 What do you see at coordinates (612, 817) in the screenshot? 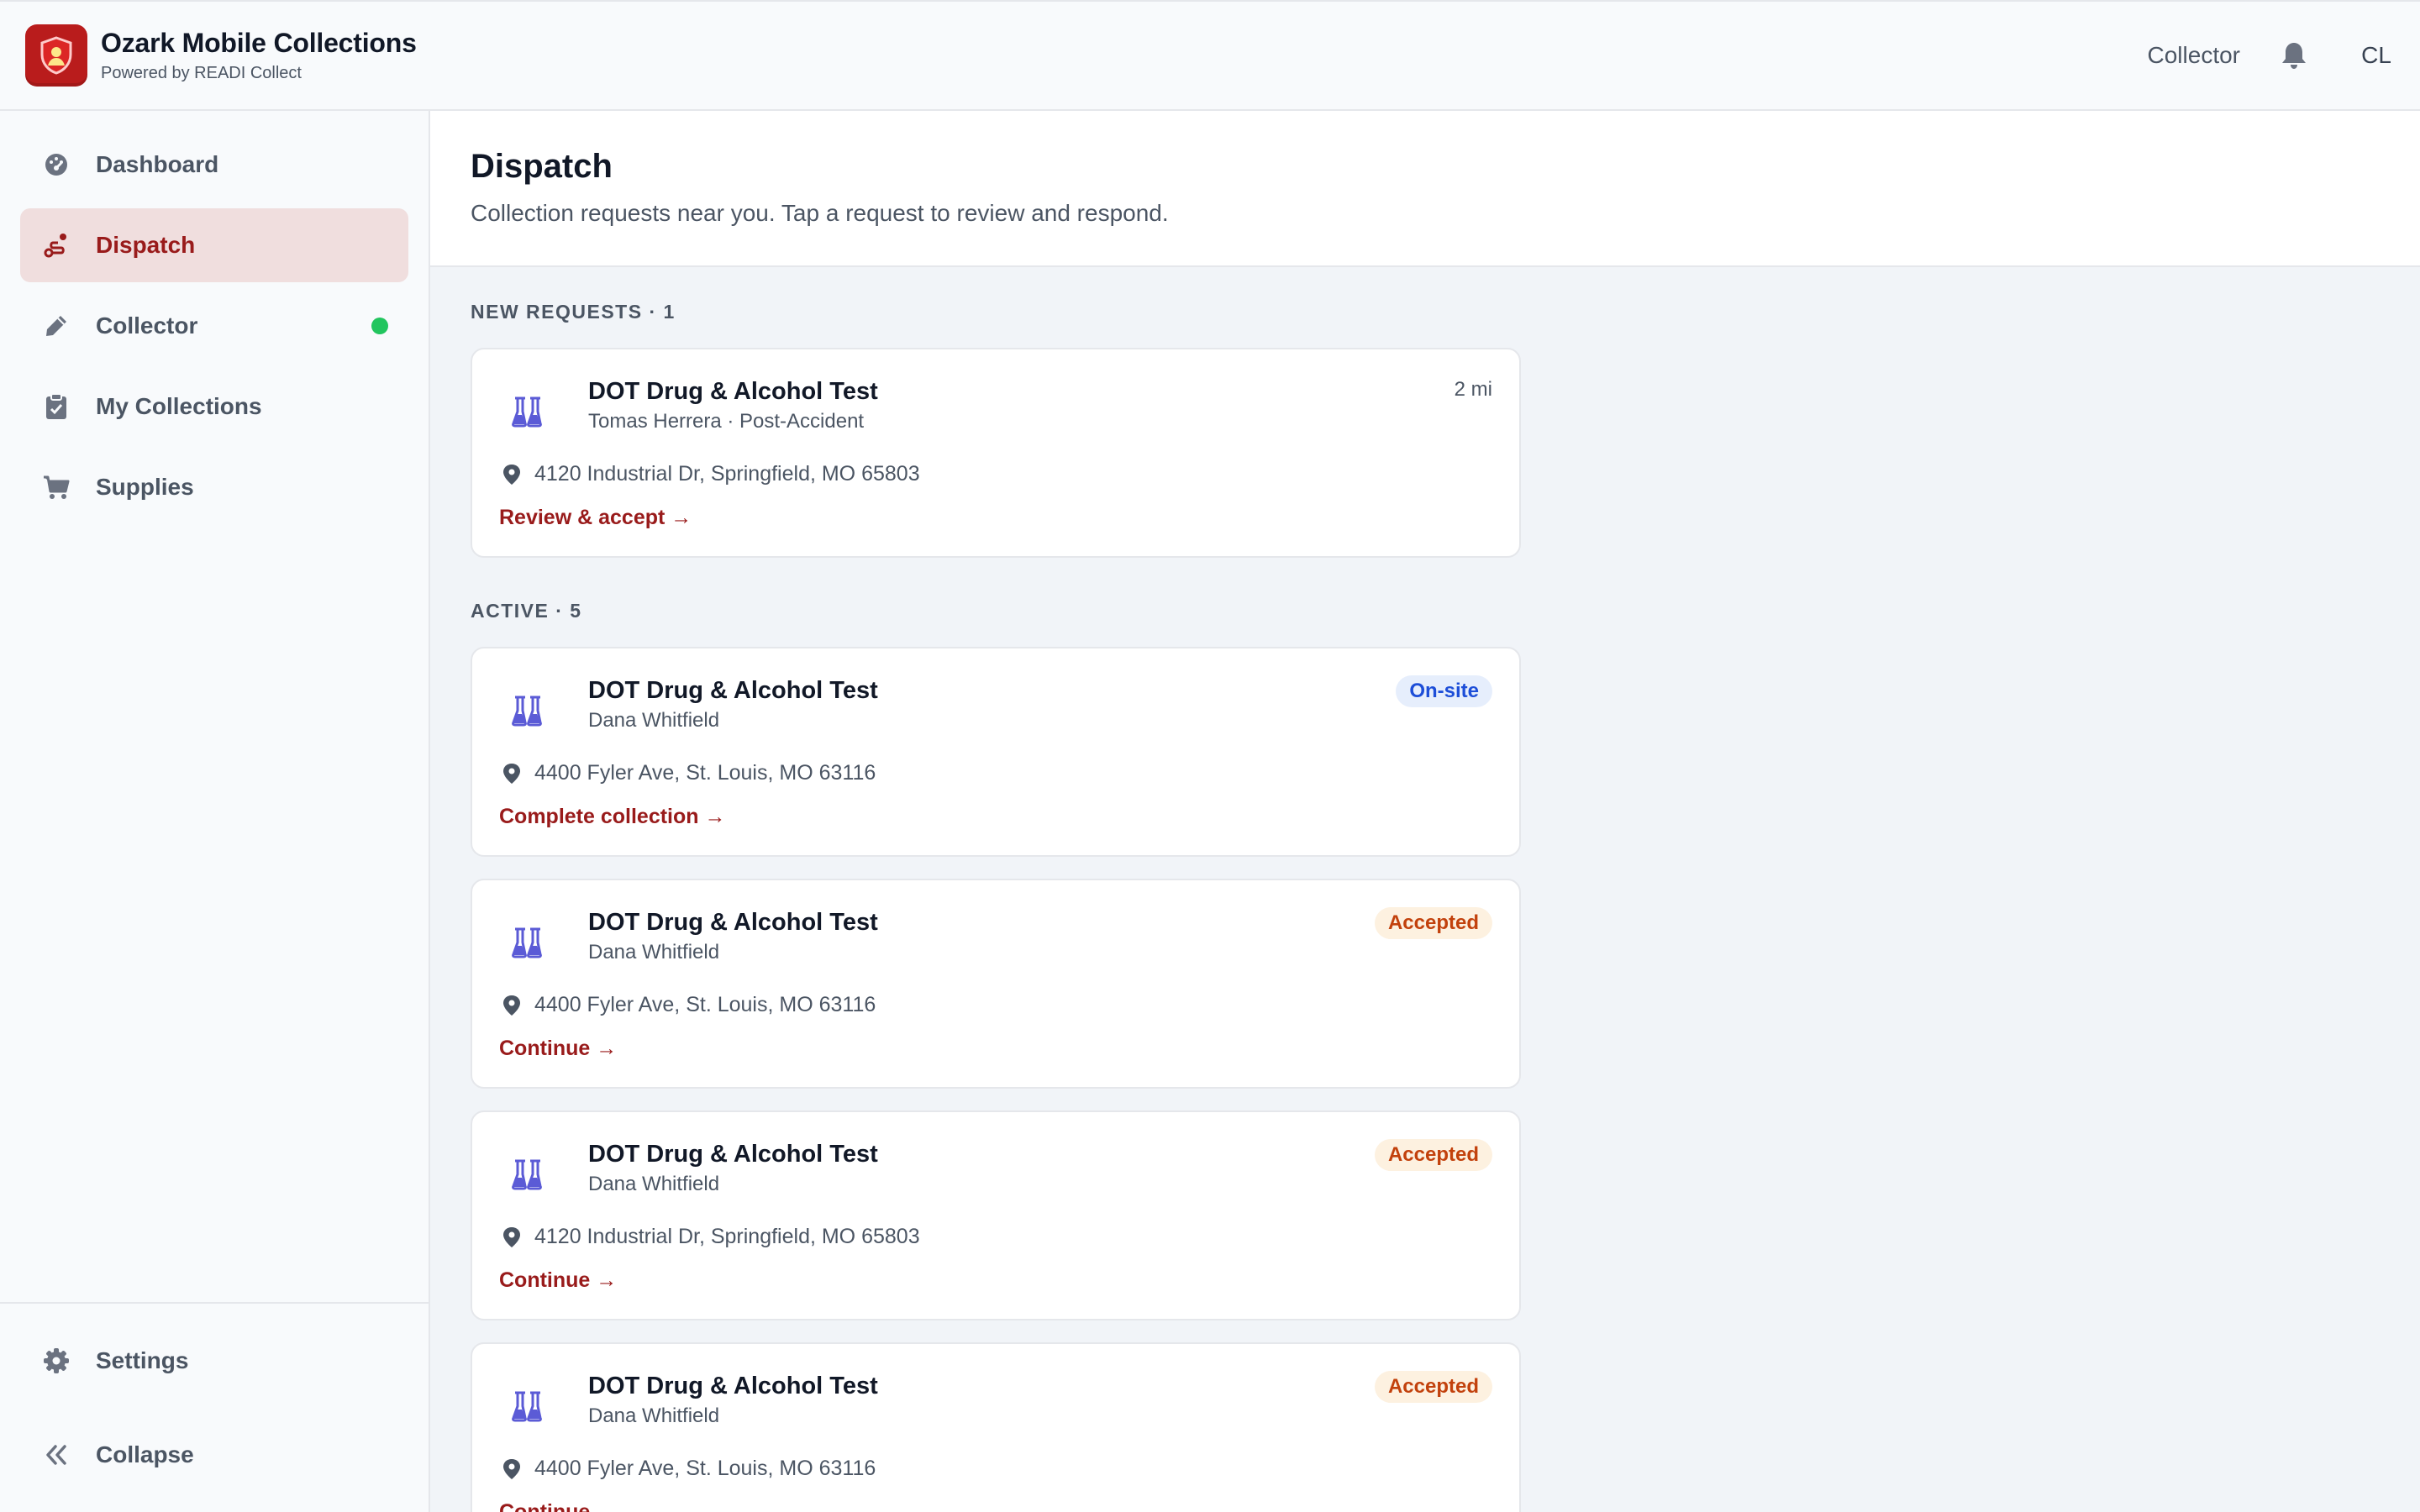
I see `complete-collection-link: Complete collection →` at bounding box center [612, 817].